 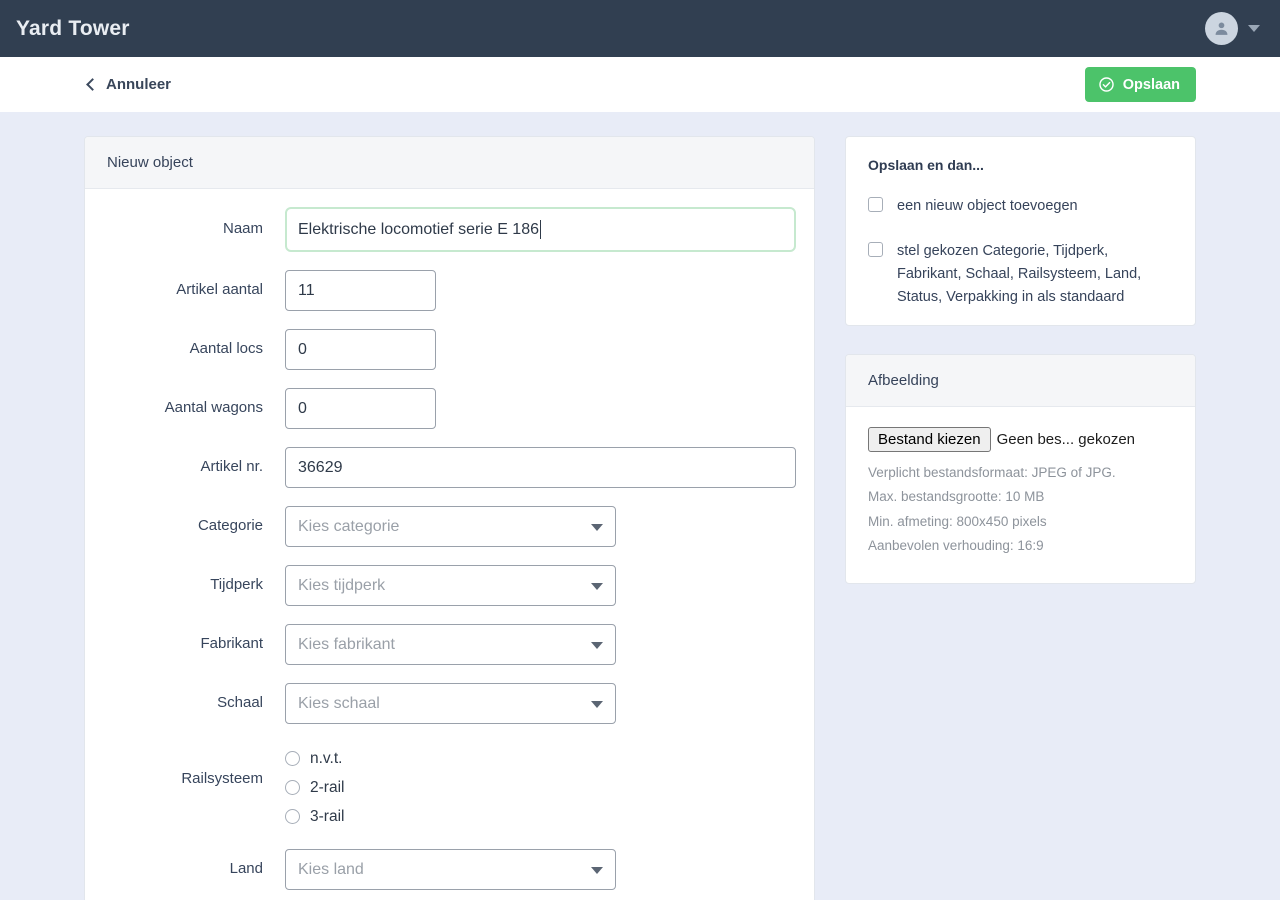 I want to click on chevron-left-icon, so click(x=92, y=84).